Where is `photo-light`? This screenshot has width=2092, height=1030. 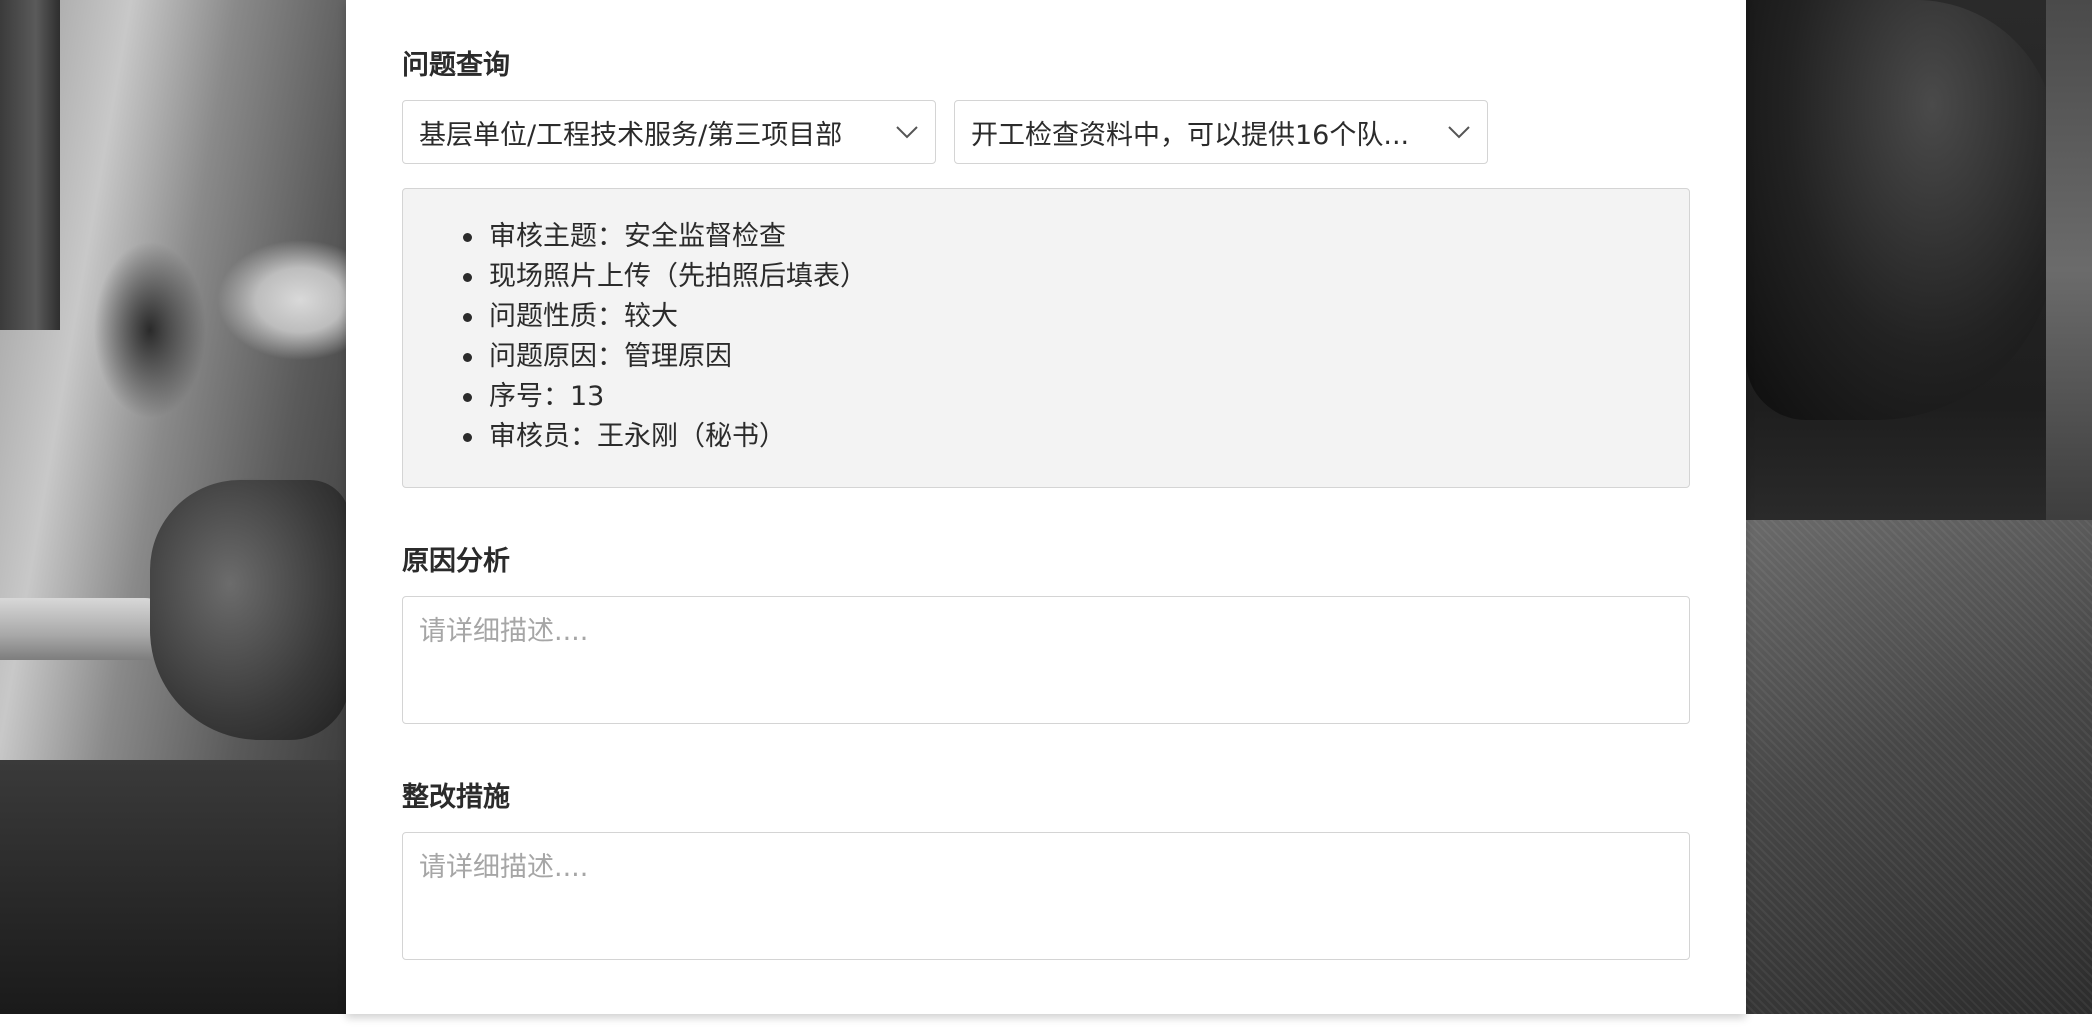 photo-light is located at coordinates (2069, 270).